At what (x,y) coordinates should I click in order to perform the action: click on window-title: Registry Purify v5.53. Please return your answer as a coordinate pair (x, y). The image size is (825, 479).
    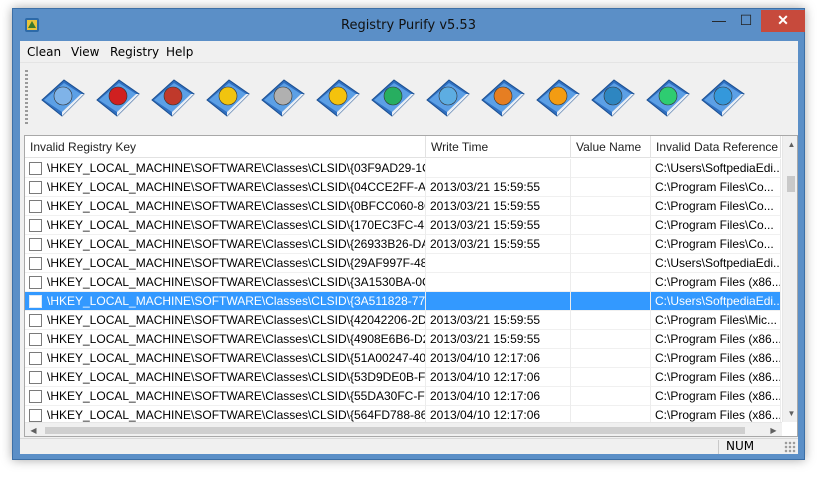
    Looking at the image, I should click on (408, 25).